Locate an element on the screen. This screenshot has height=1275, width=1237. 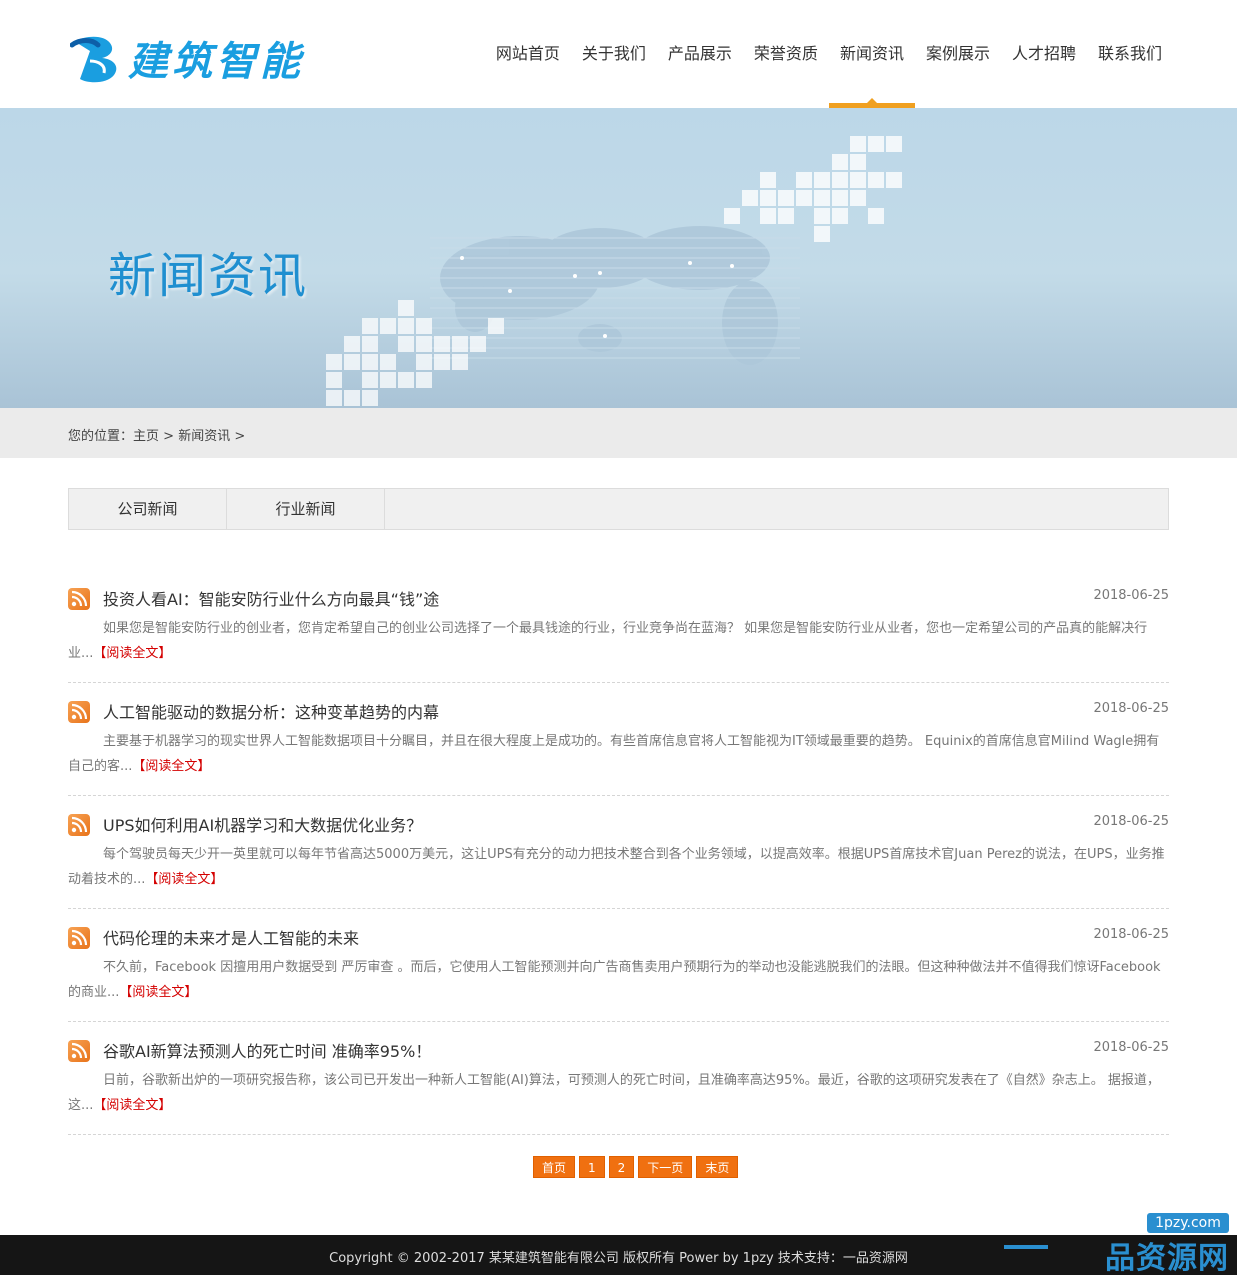
watermark-line is located at coordinates (1026, 1247).